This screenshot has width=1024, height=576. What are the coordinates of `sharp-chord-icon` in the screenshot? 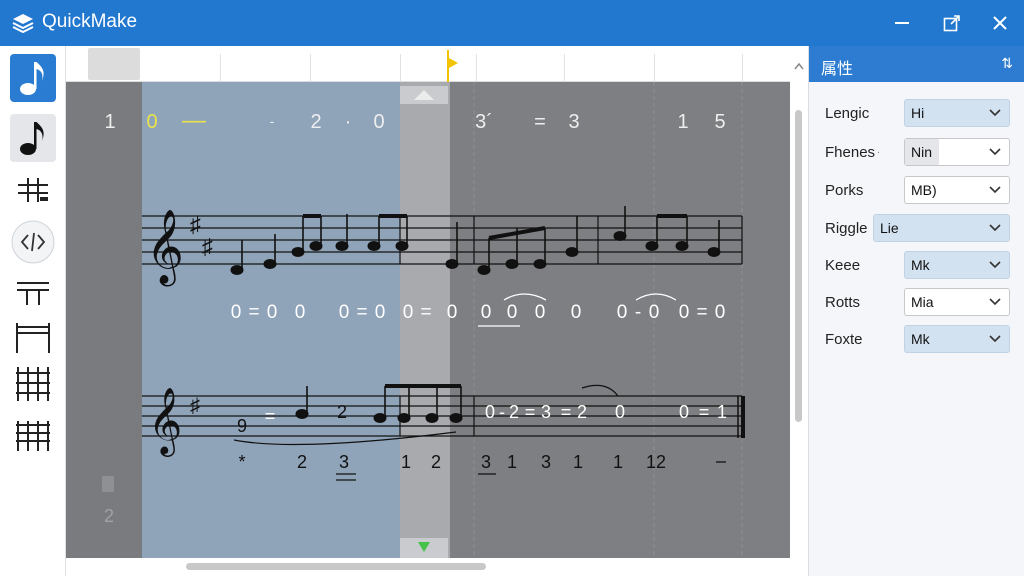 It's located at (33, 190).